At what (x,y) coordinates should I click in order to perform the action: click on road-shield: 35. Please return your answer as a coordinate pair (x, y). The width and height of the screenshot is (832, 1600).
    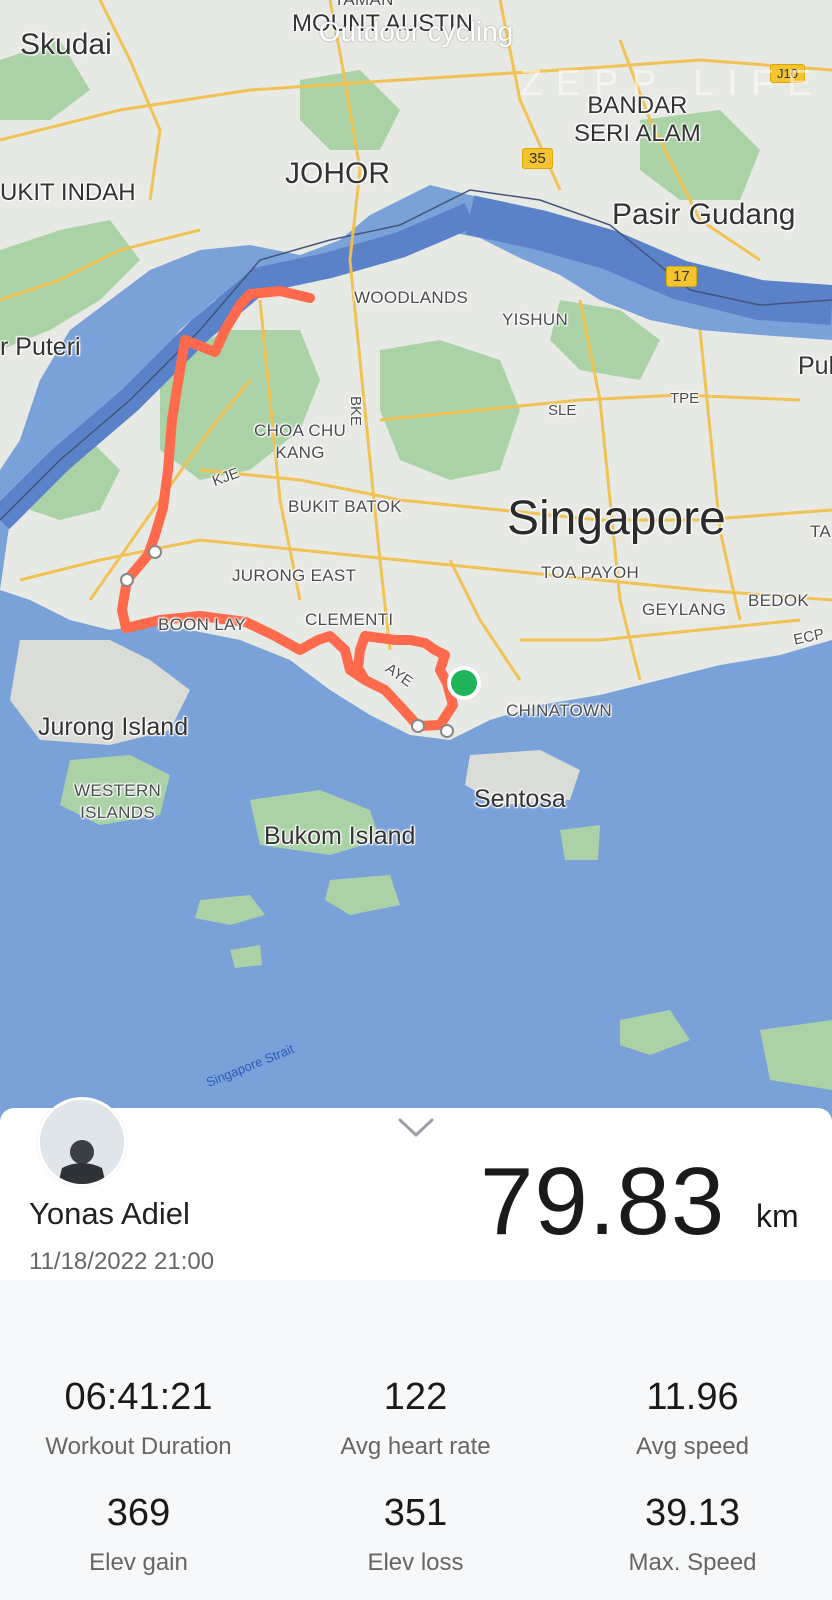
    Looking at the image, I should click on (537, 158).